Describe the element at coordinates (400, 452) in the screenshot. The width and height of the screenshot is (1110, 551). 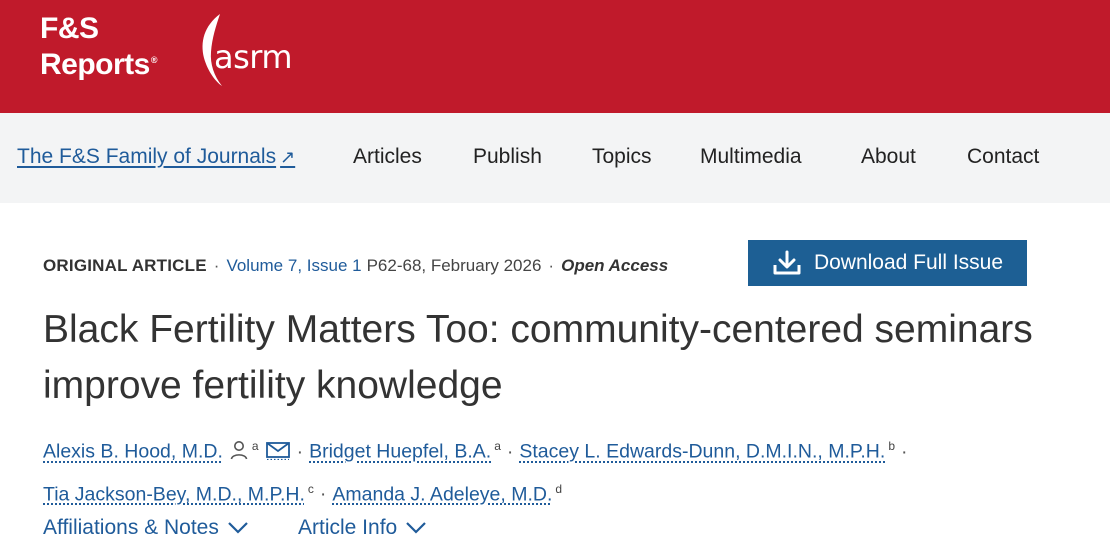
I see `author-name: Bridget Huepfel, B.A.` at that location.